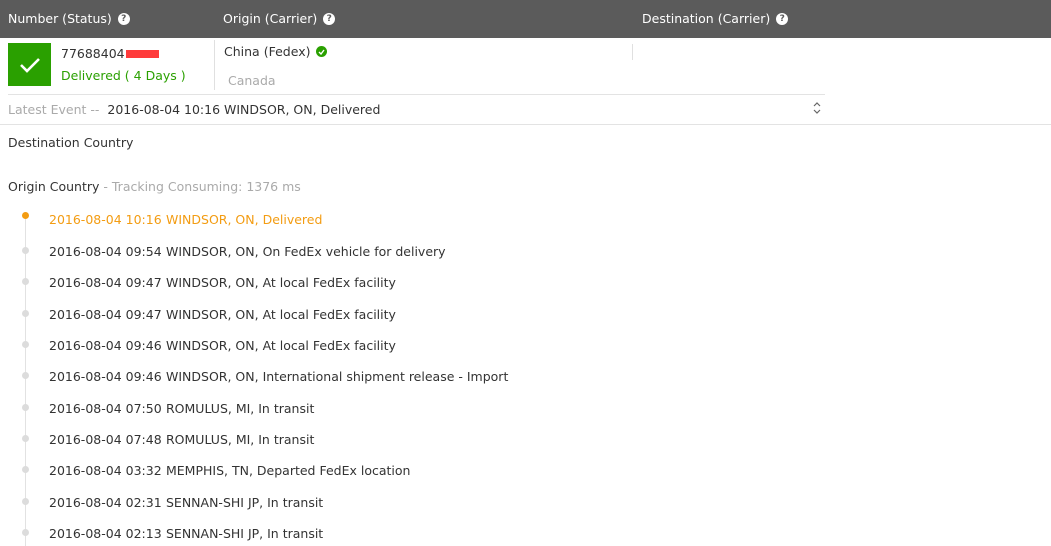 The image size is (1051, 546). Describe the element at coordinates (93, 53) in the screenshot. I see `tracking-number-text: 77688404` at that location.